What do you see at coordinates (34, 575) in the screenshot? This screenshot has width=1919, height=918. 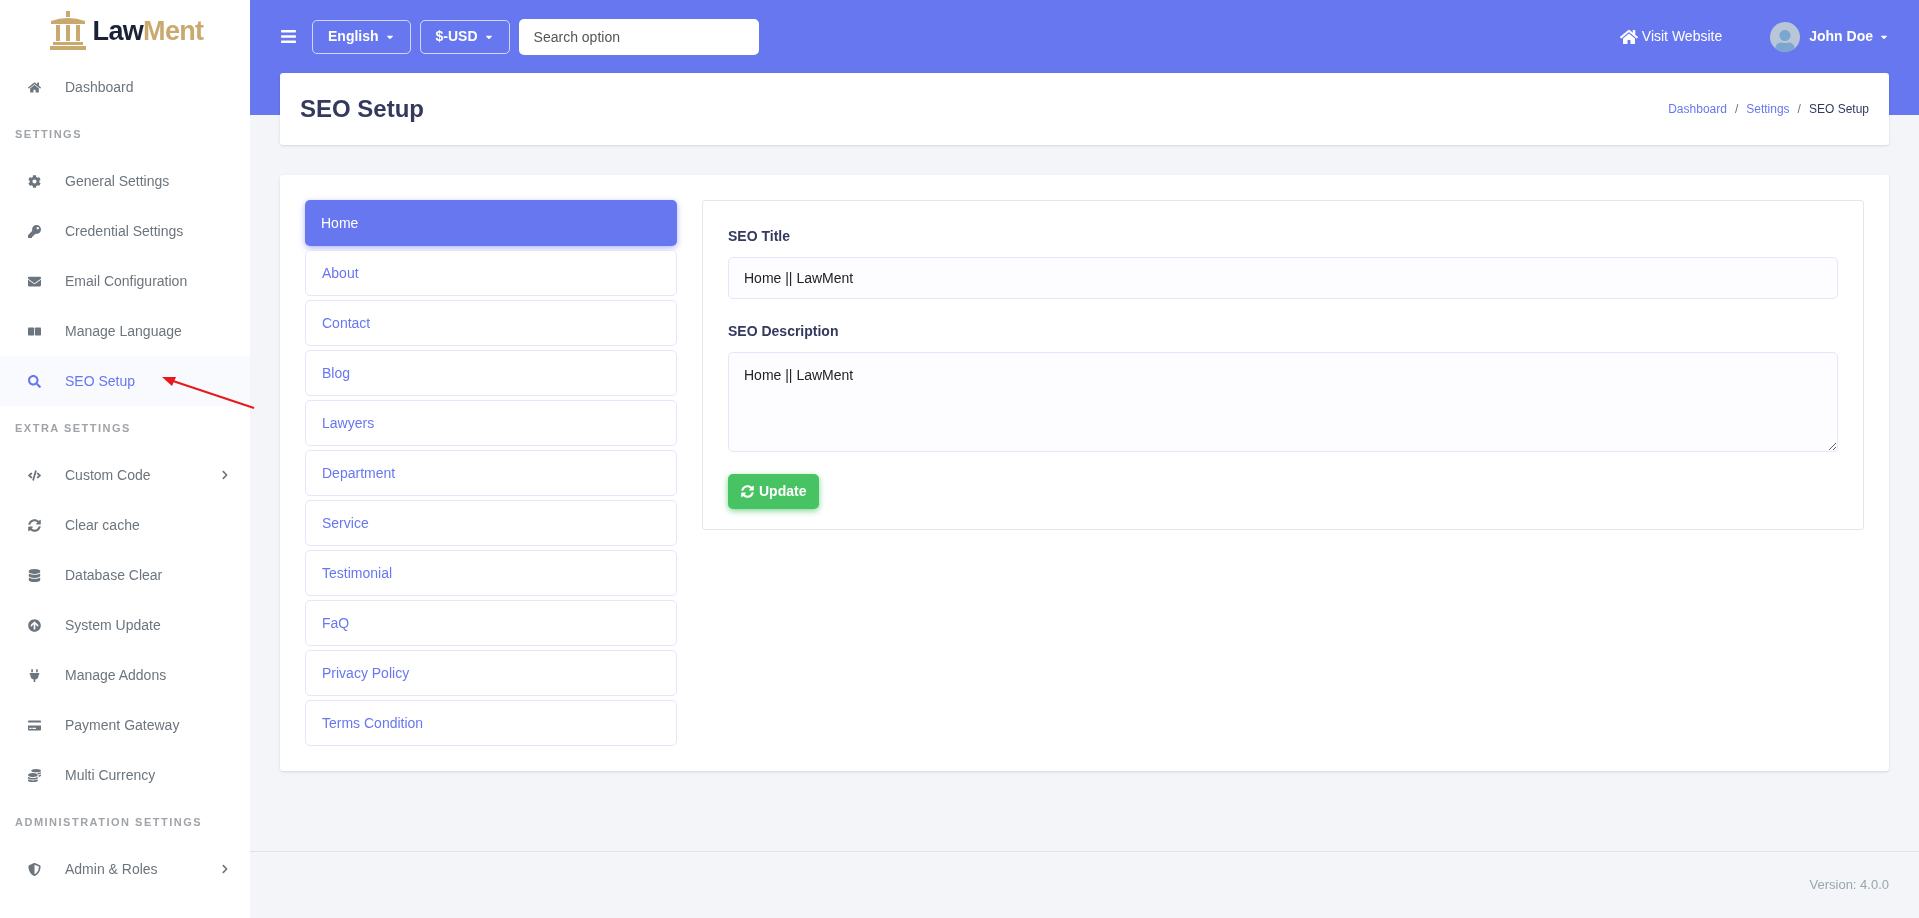 I see `database-icon` at bounding box center [34, 575].